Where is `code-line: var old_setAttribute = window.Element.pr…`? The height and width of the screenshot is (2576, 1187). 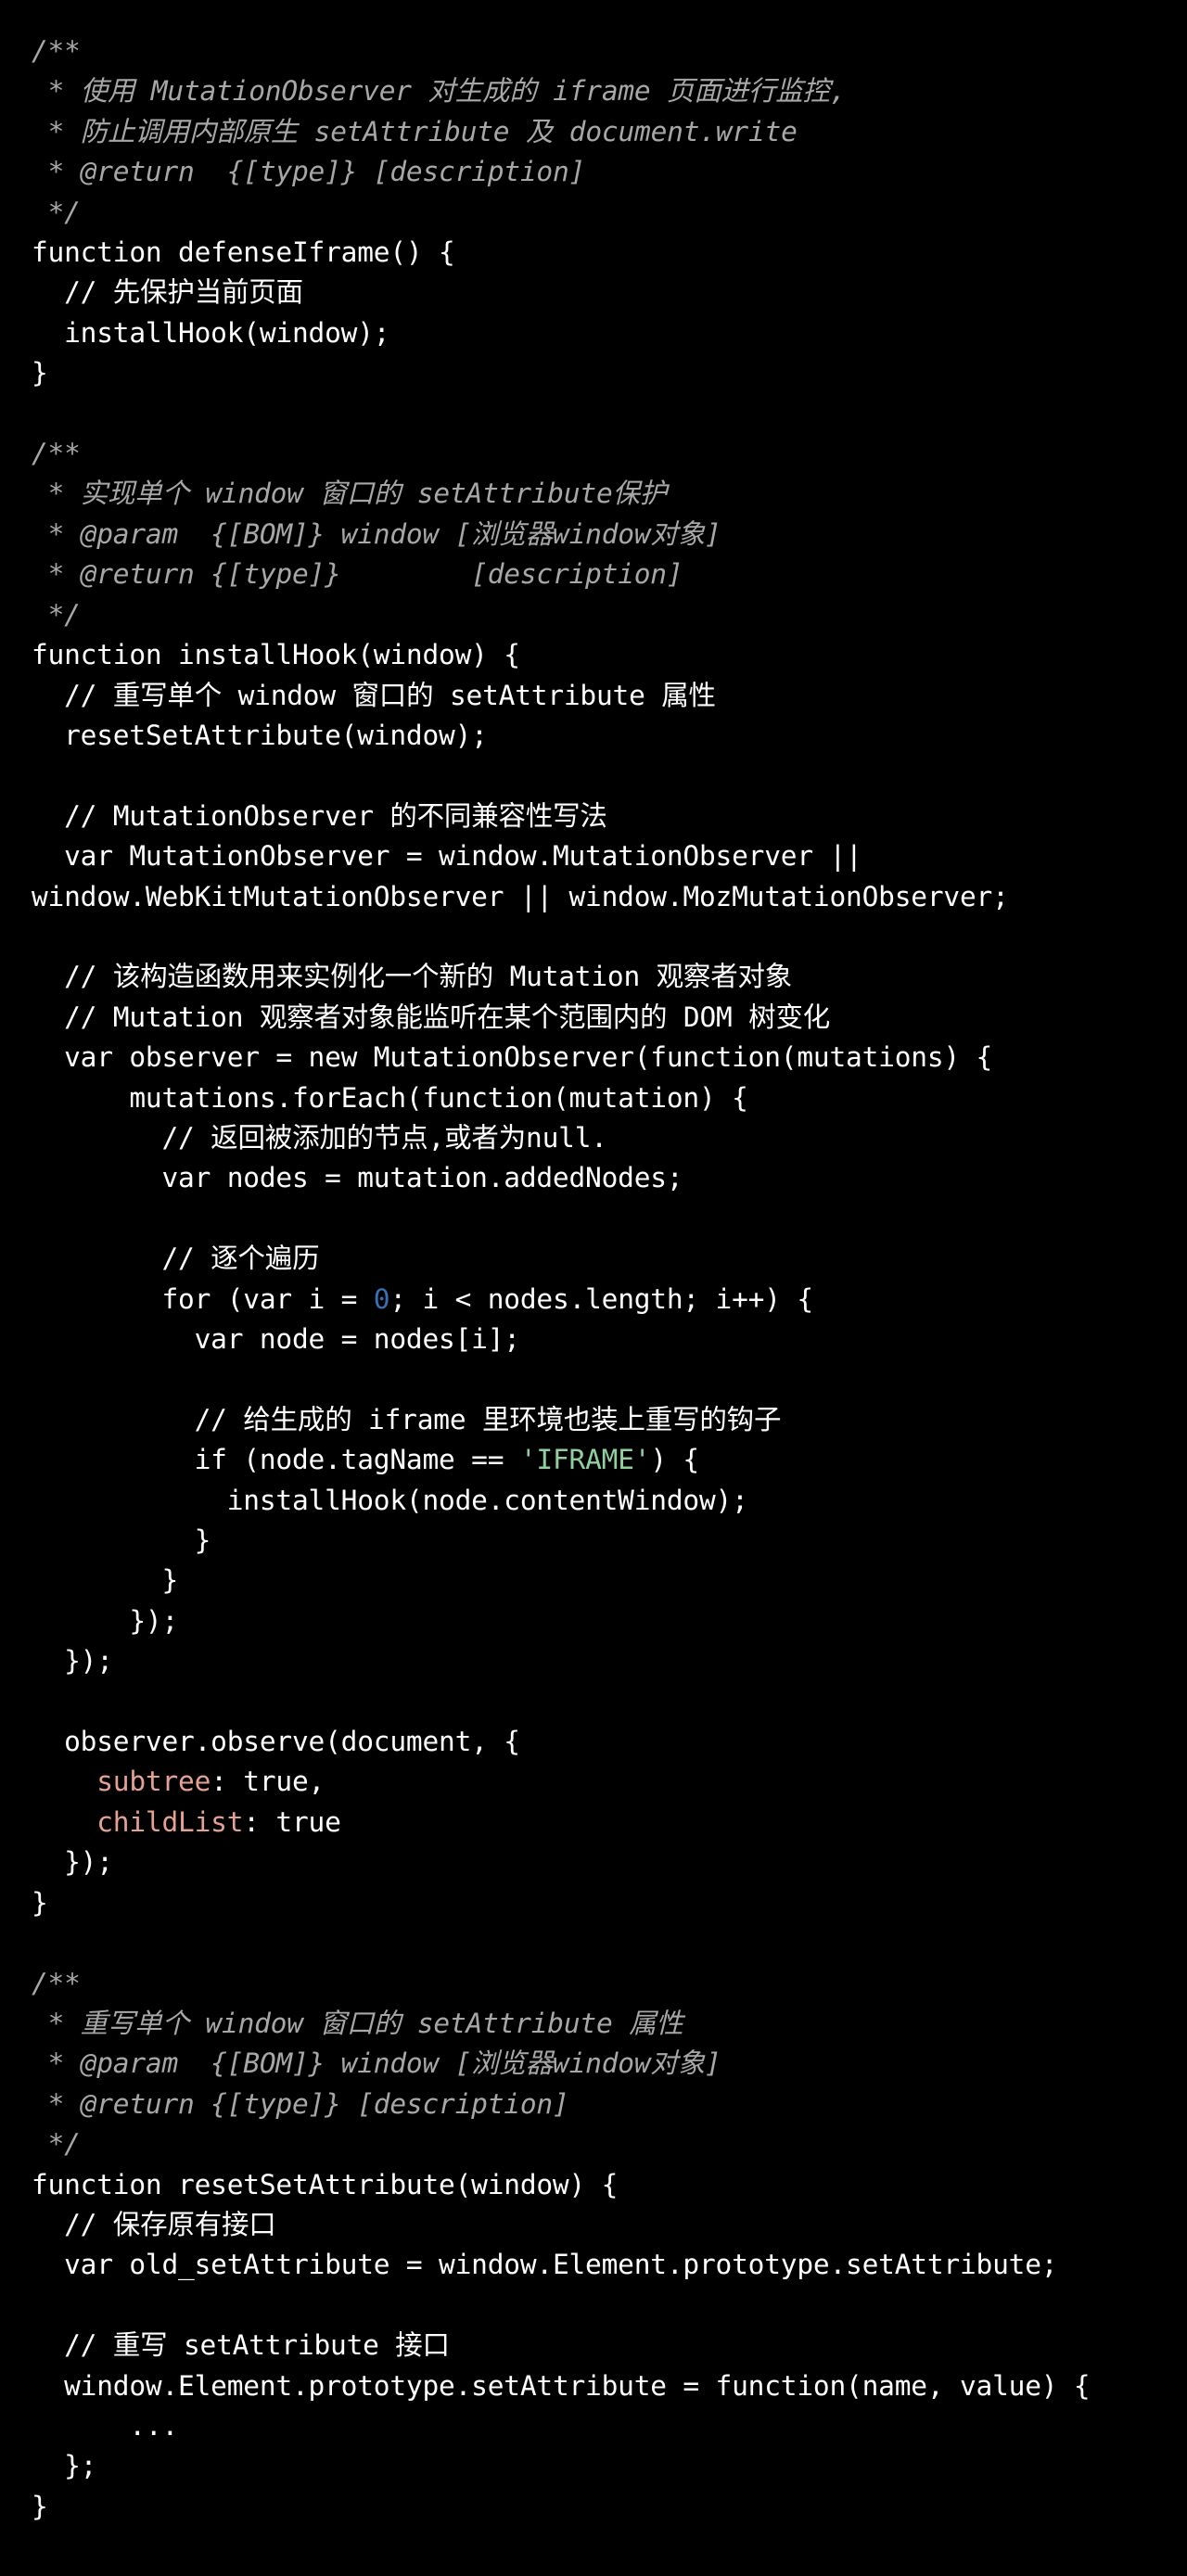
code-line: var old_setAttribute = window.Element.pr… is located at coordinates (601, 2265).